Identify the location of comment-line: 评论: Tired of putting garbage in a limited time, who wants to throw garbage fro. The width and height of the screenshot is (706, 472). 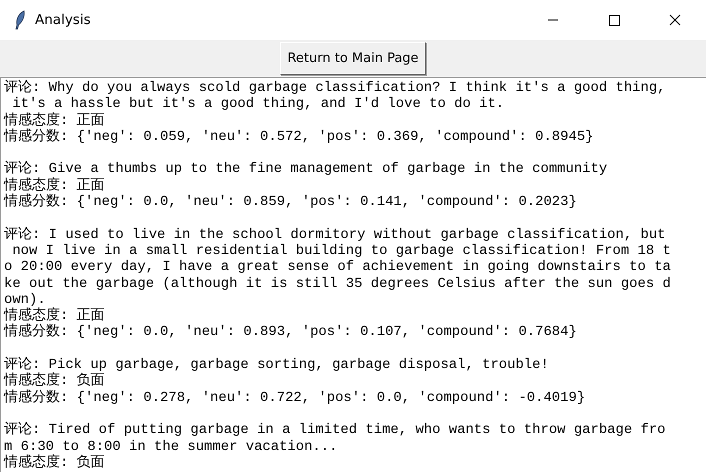
(335, 430).